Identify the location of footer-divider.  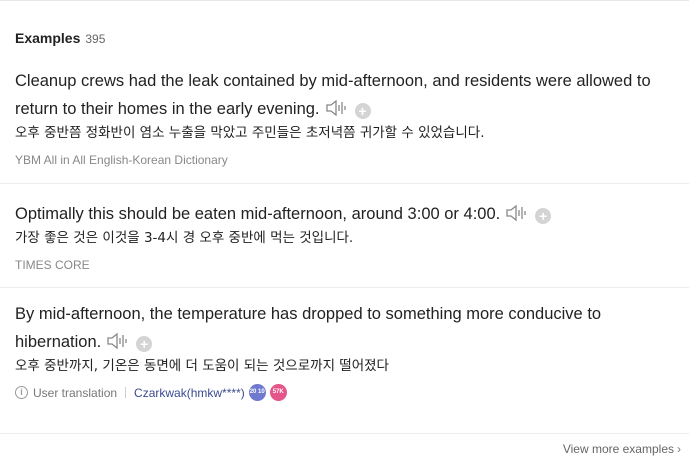
(344, 433).